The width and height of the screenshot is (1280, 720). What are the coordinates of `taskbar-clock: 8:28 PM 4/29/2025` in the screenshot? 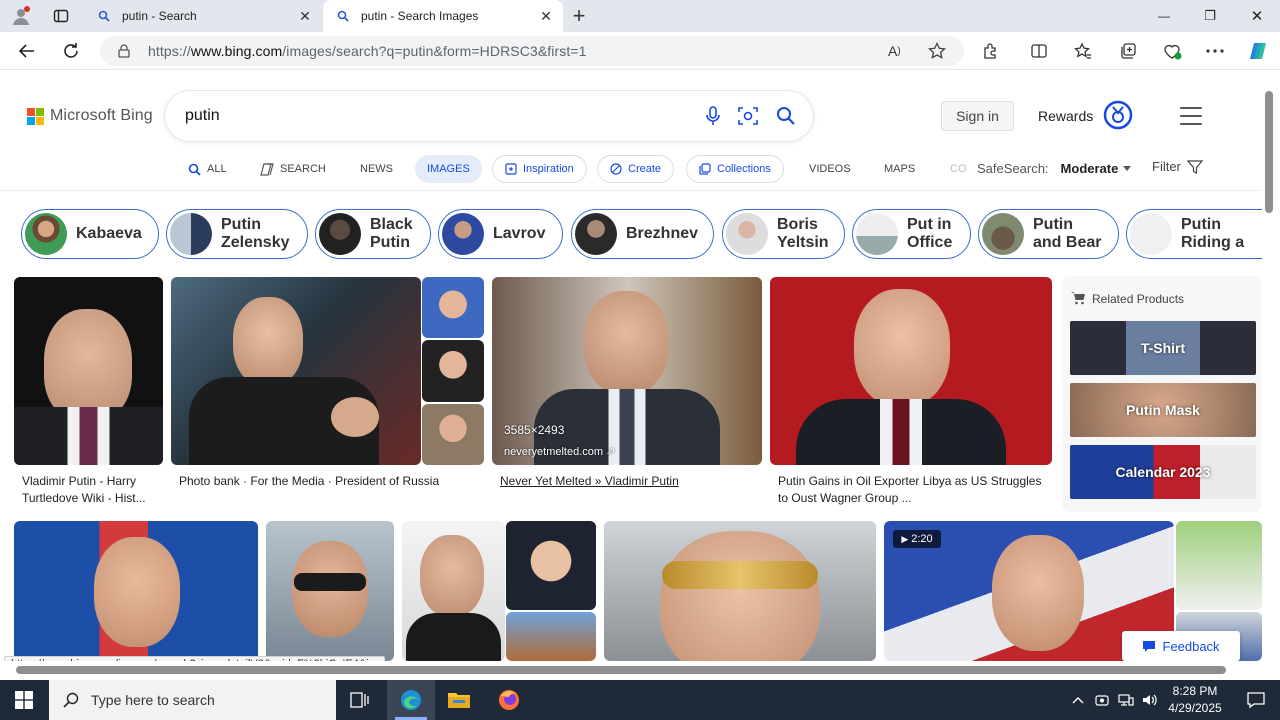 It's located at (1195, 700).